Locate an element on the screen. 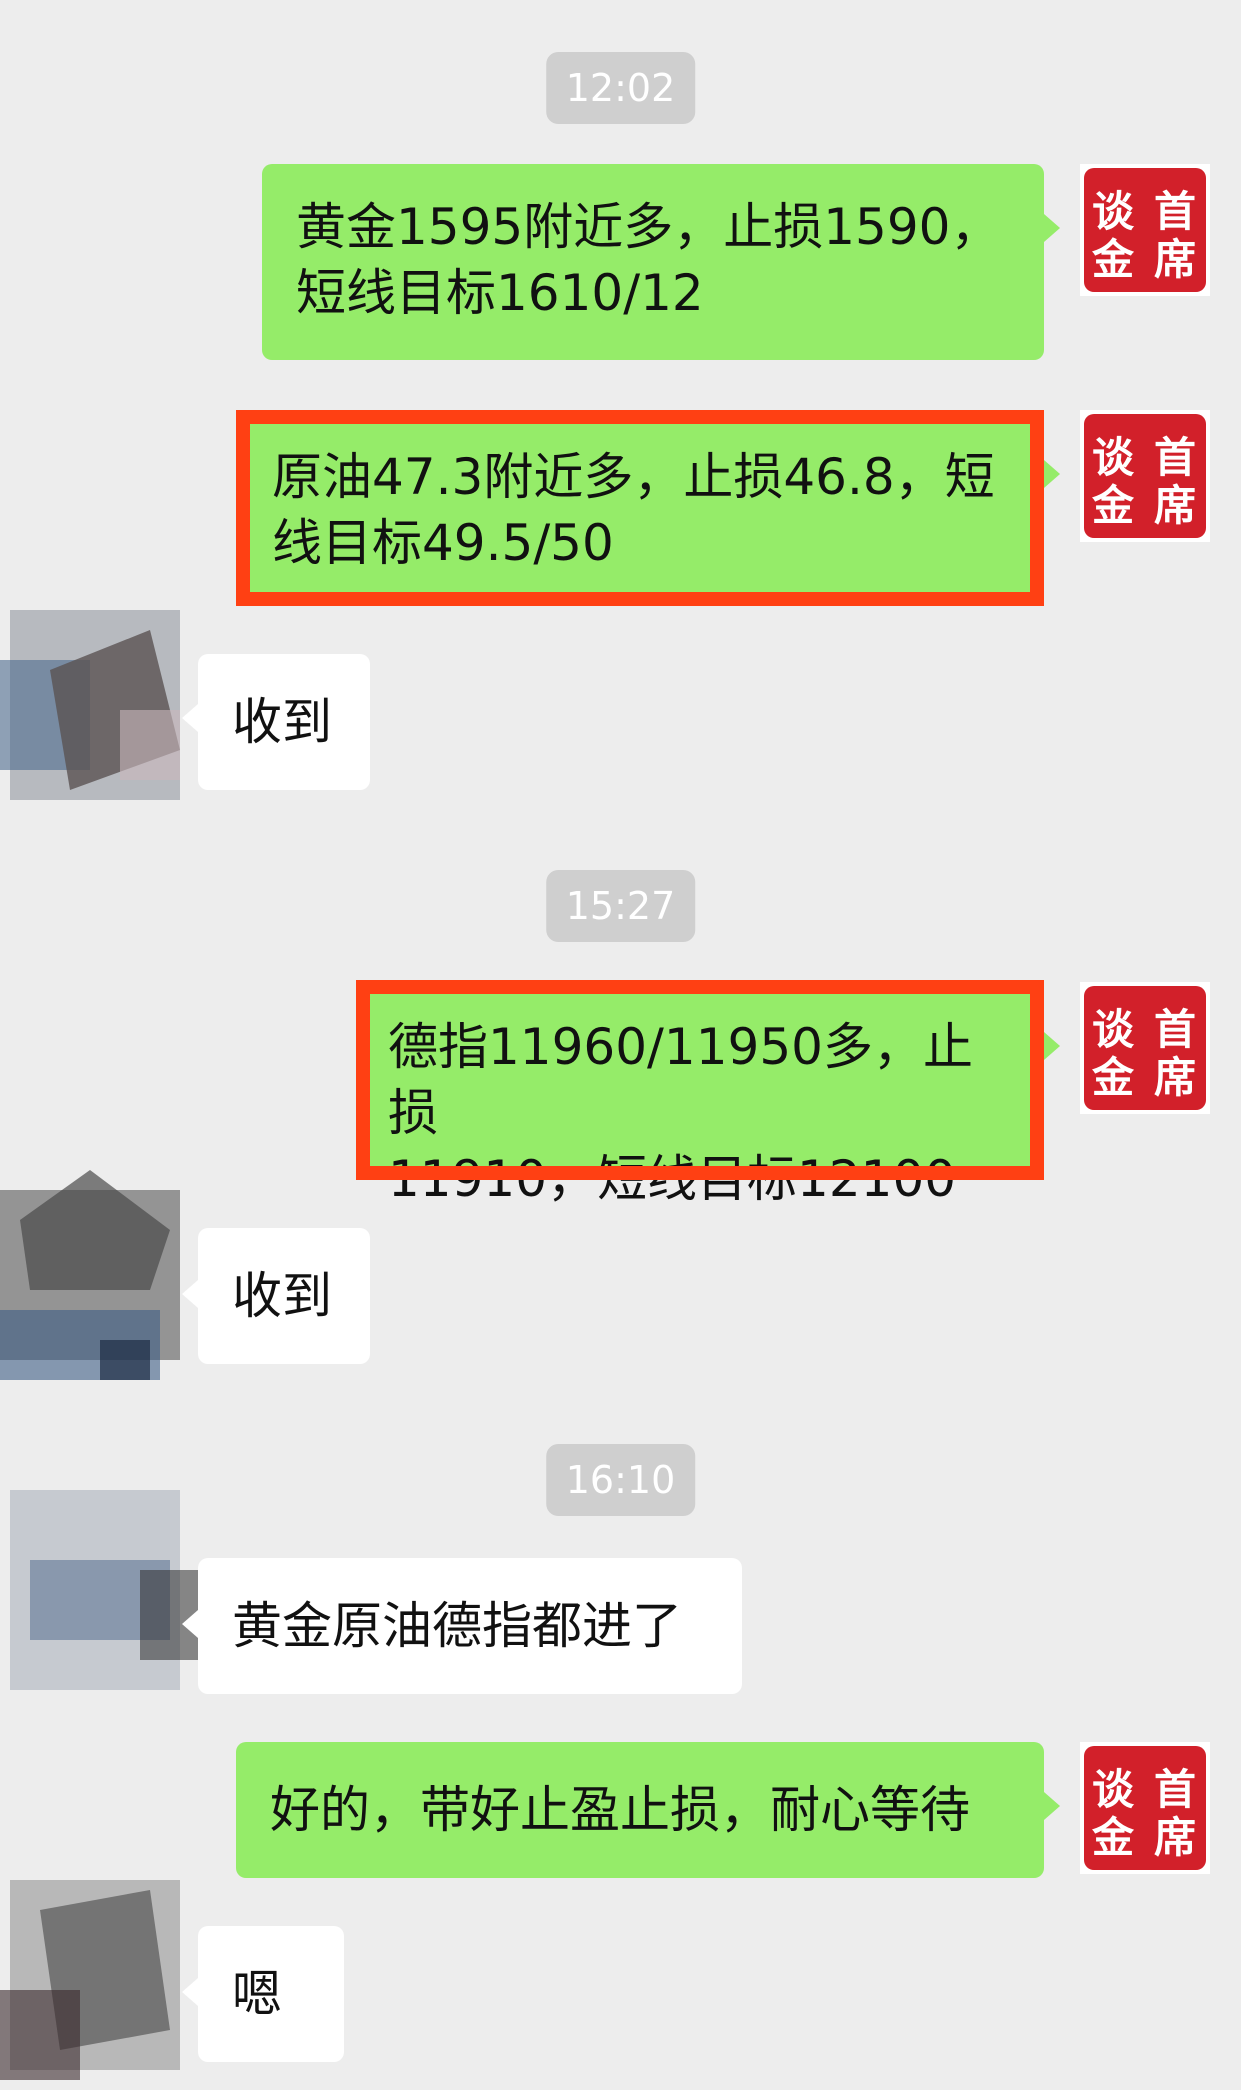 The height and width of the screenshot is (2090, 1241). timestamp: 16:10 is located at coordinates (620, 1480).